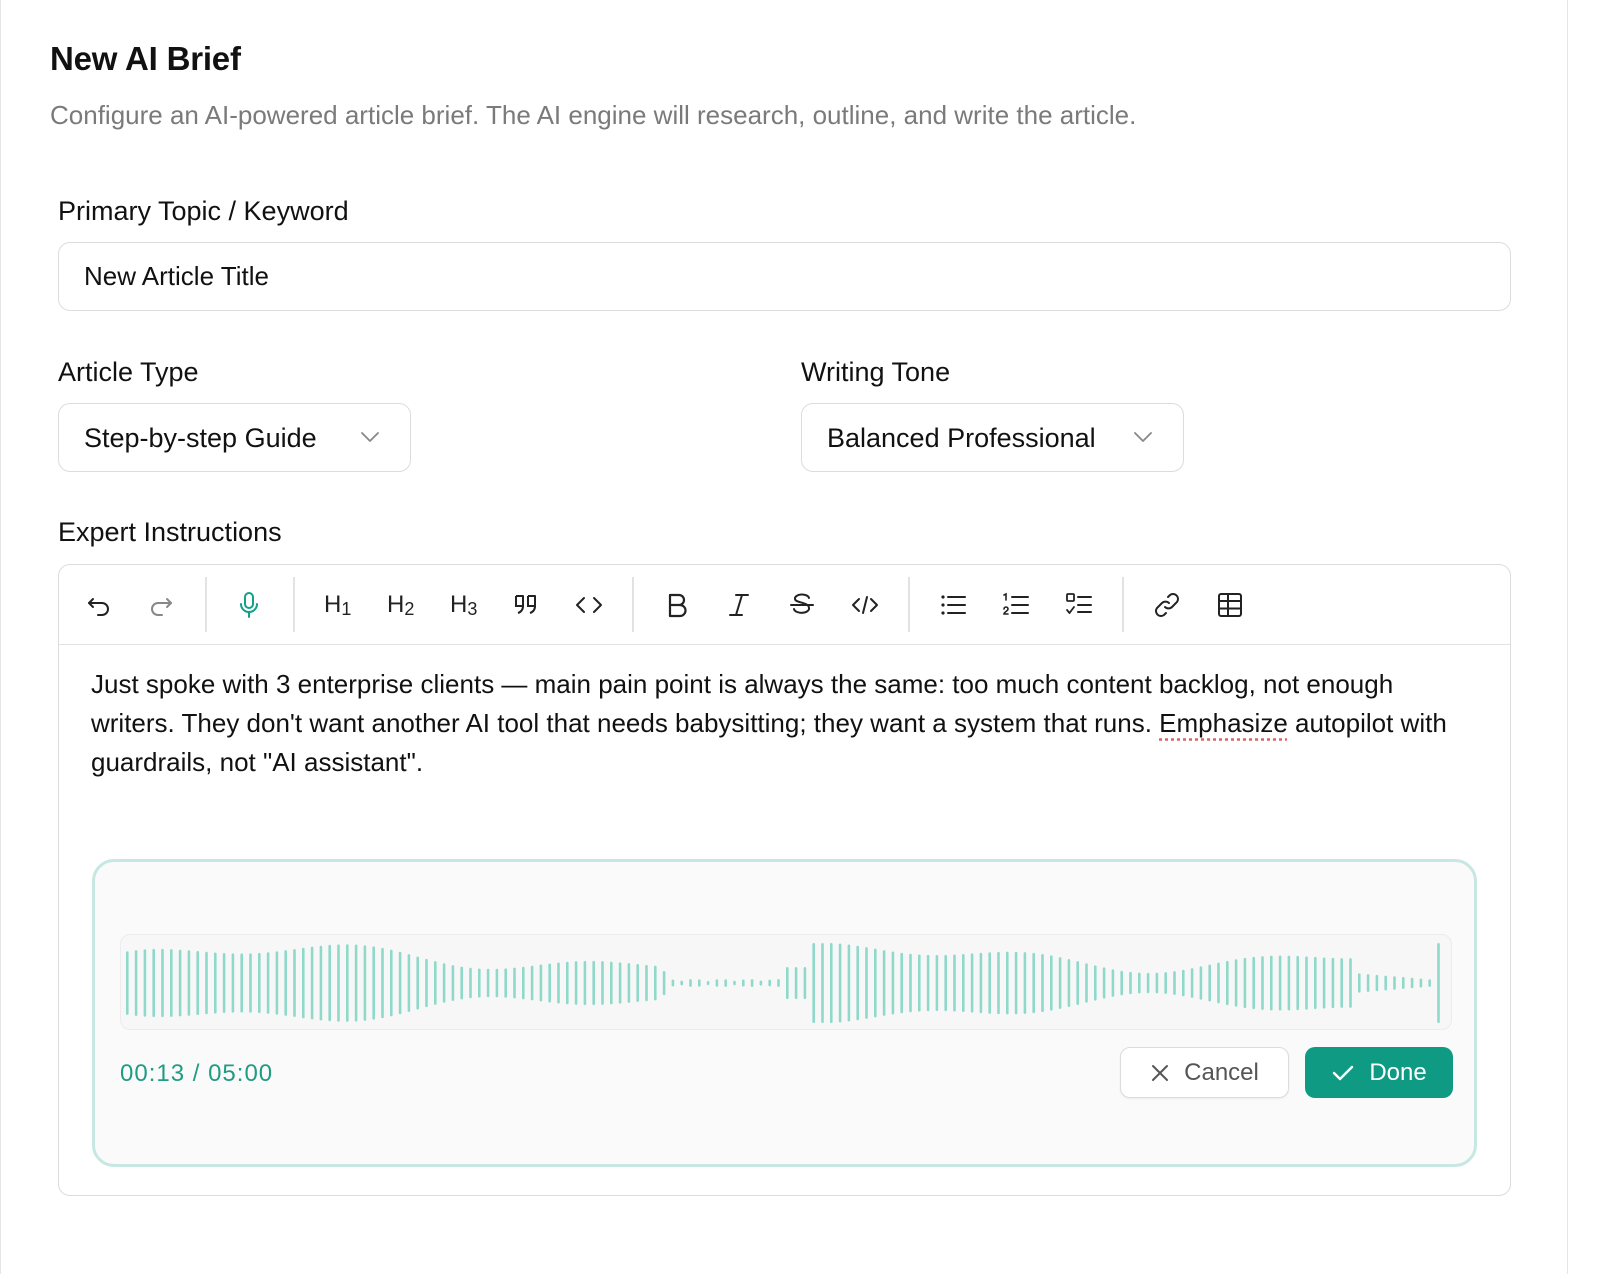 The height and width of the screenshot is (1274, 1599). Describe the element at coordinates (472, 609) in the screenshot. I see `heading-3-level: 3` at that location.